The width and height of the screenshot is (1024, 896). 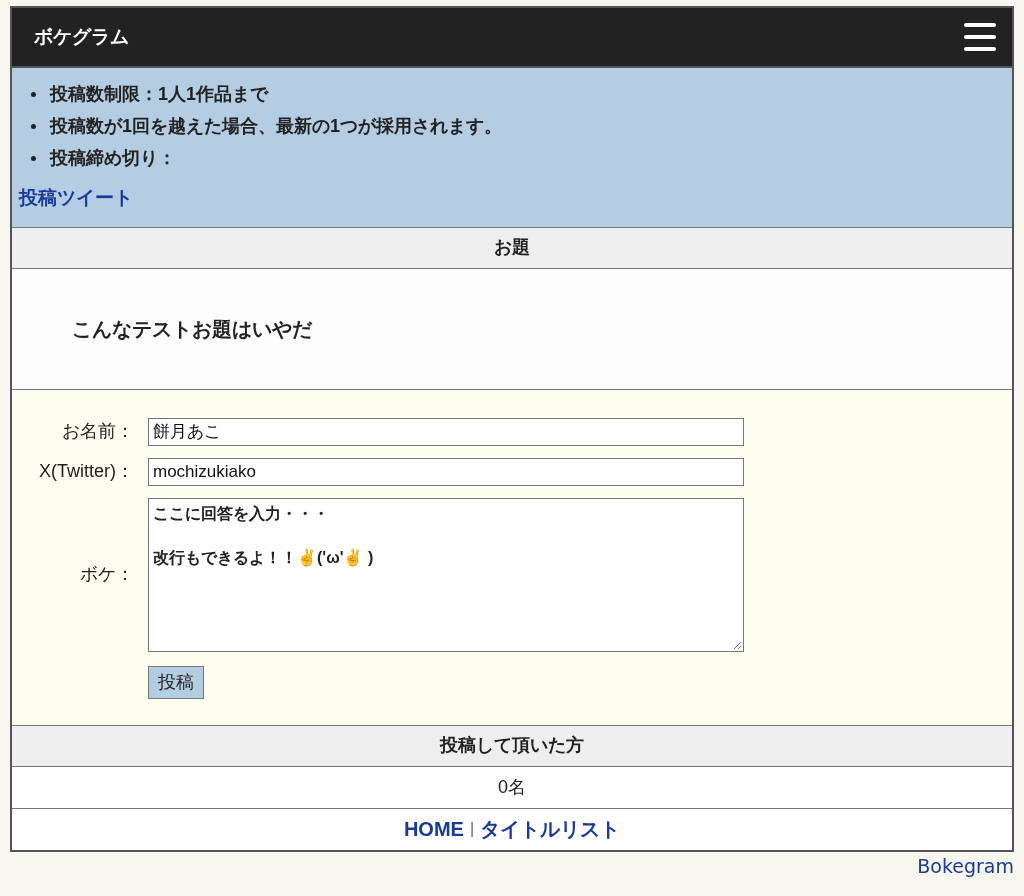 What do you see at coordinates (446, 431) in the screenshot?
I see `text-field: 餅月あこ` at bounding box center [446, 431].